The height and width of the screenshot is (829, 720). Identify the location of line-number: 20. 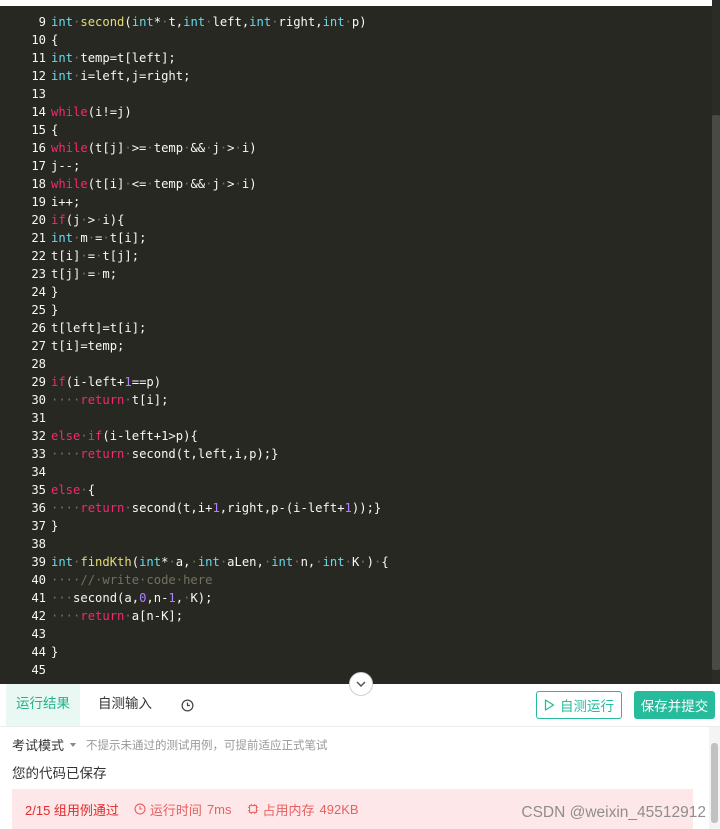
(38, 220).